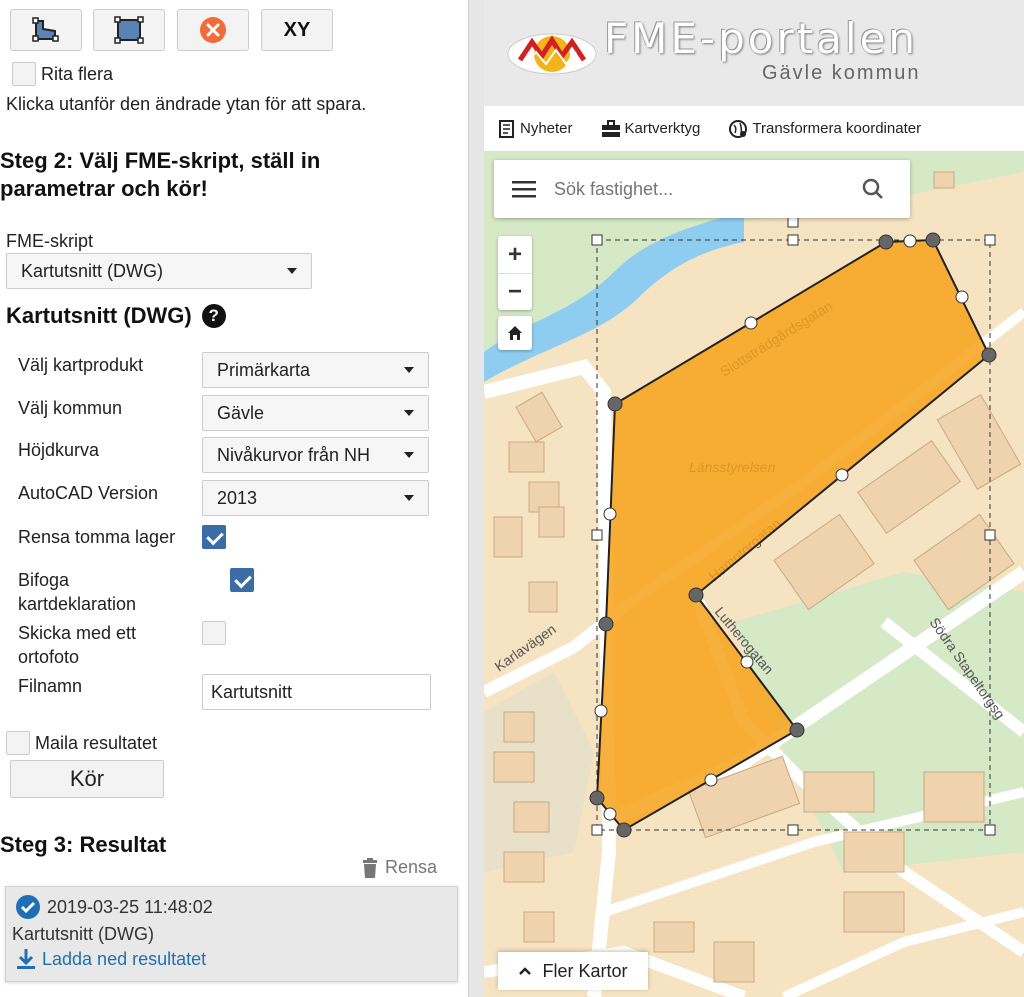 The width and height of the screenshot is (1024, 997). I want to click on search-icon, so click(873, 189).